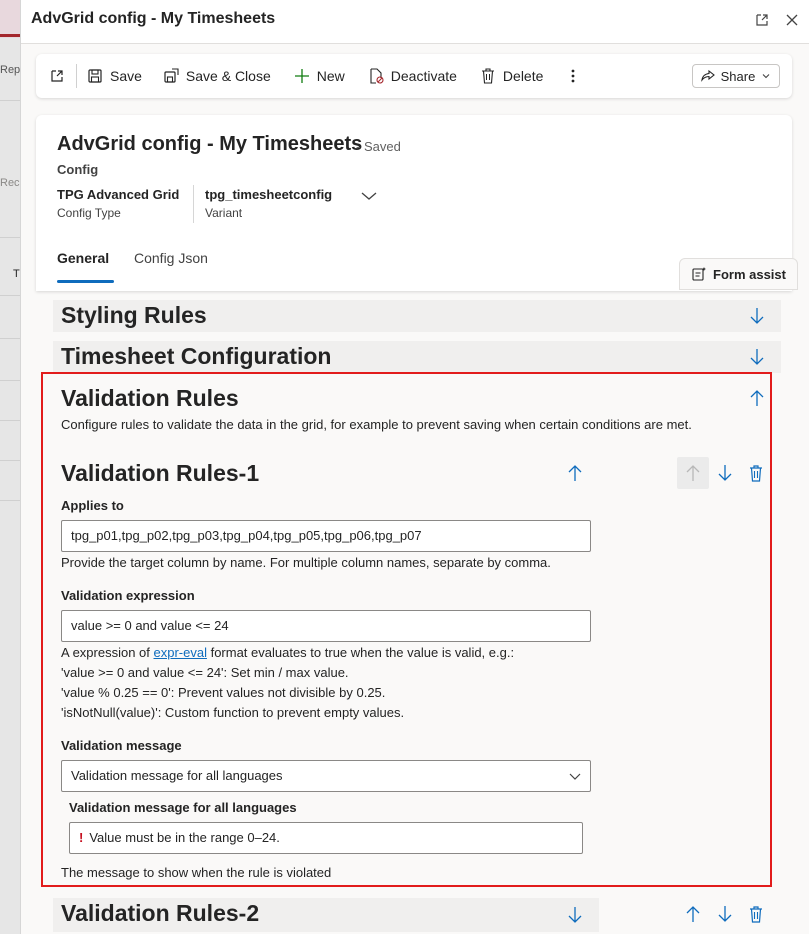 This screenshot has width=809, height=934. What do you see at coordinates (573, 76) in the screenshot?
I see `more-vertical-icon` at bounding box center [573, 76].